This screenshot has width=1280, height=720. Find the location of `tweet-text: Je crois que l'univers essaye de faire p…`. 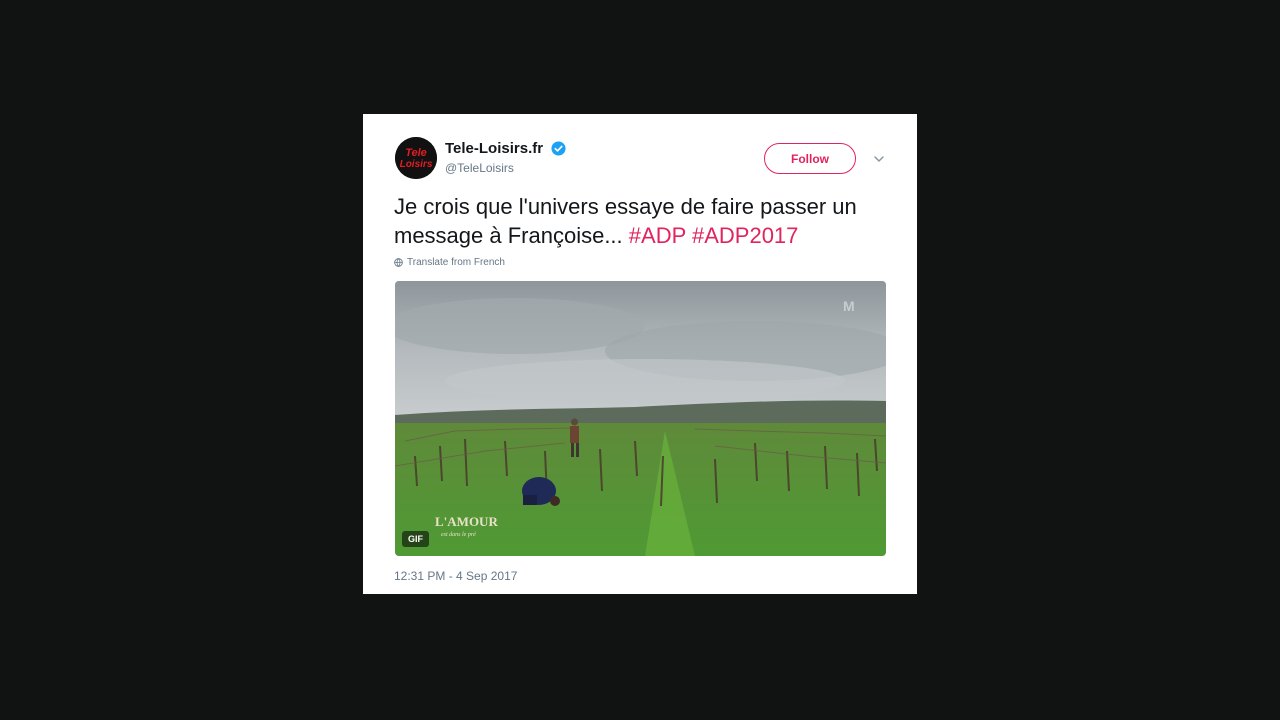

tweet-text: Je crois que l'univers essaye de faire p… is located at coordinates (644, 221).